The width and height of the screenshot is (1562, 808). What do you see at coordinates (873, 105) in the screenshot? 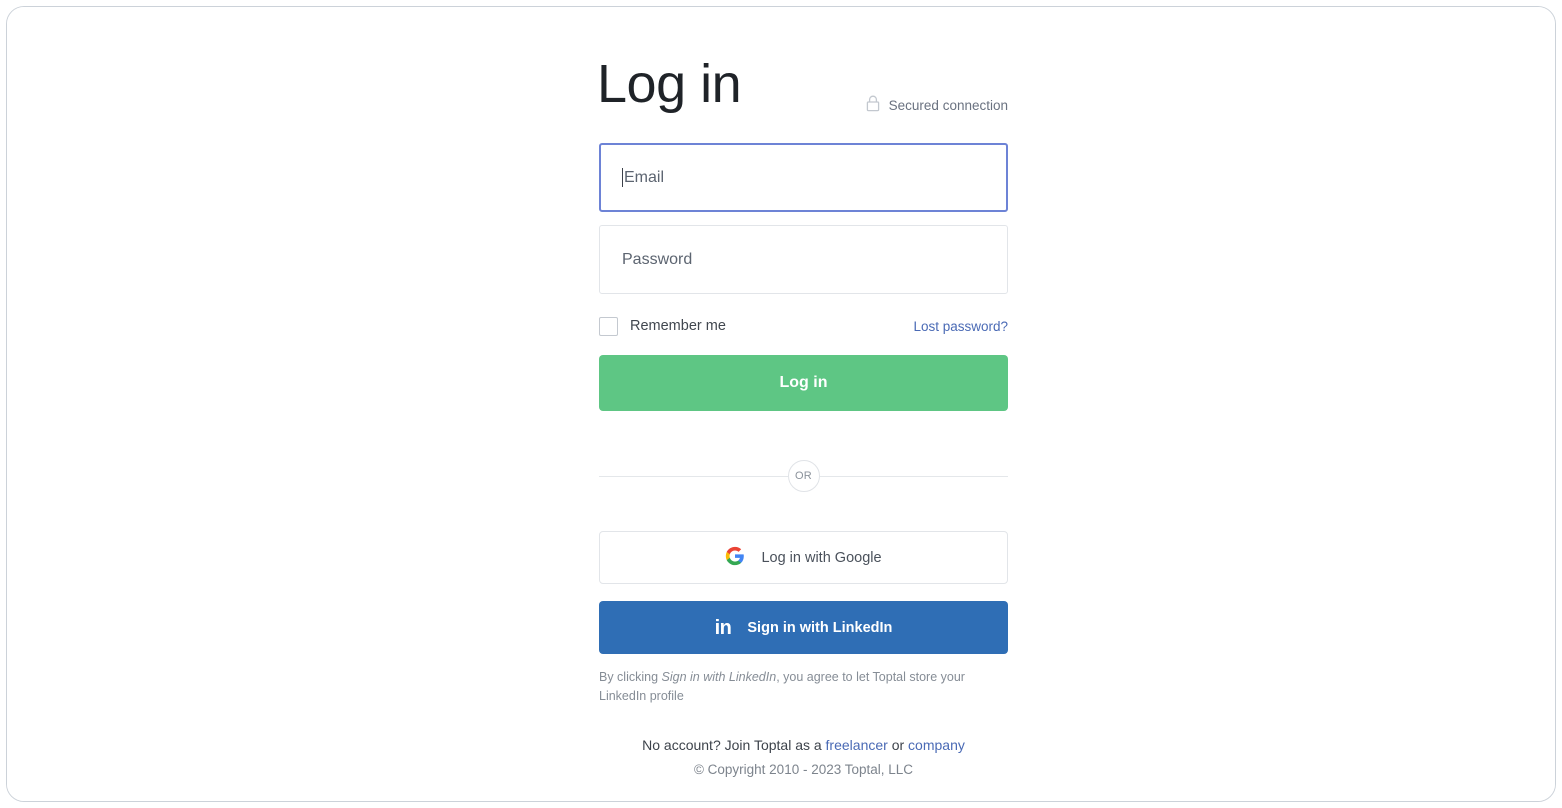
I see `lock-icon` at bounding box center [873, 105].